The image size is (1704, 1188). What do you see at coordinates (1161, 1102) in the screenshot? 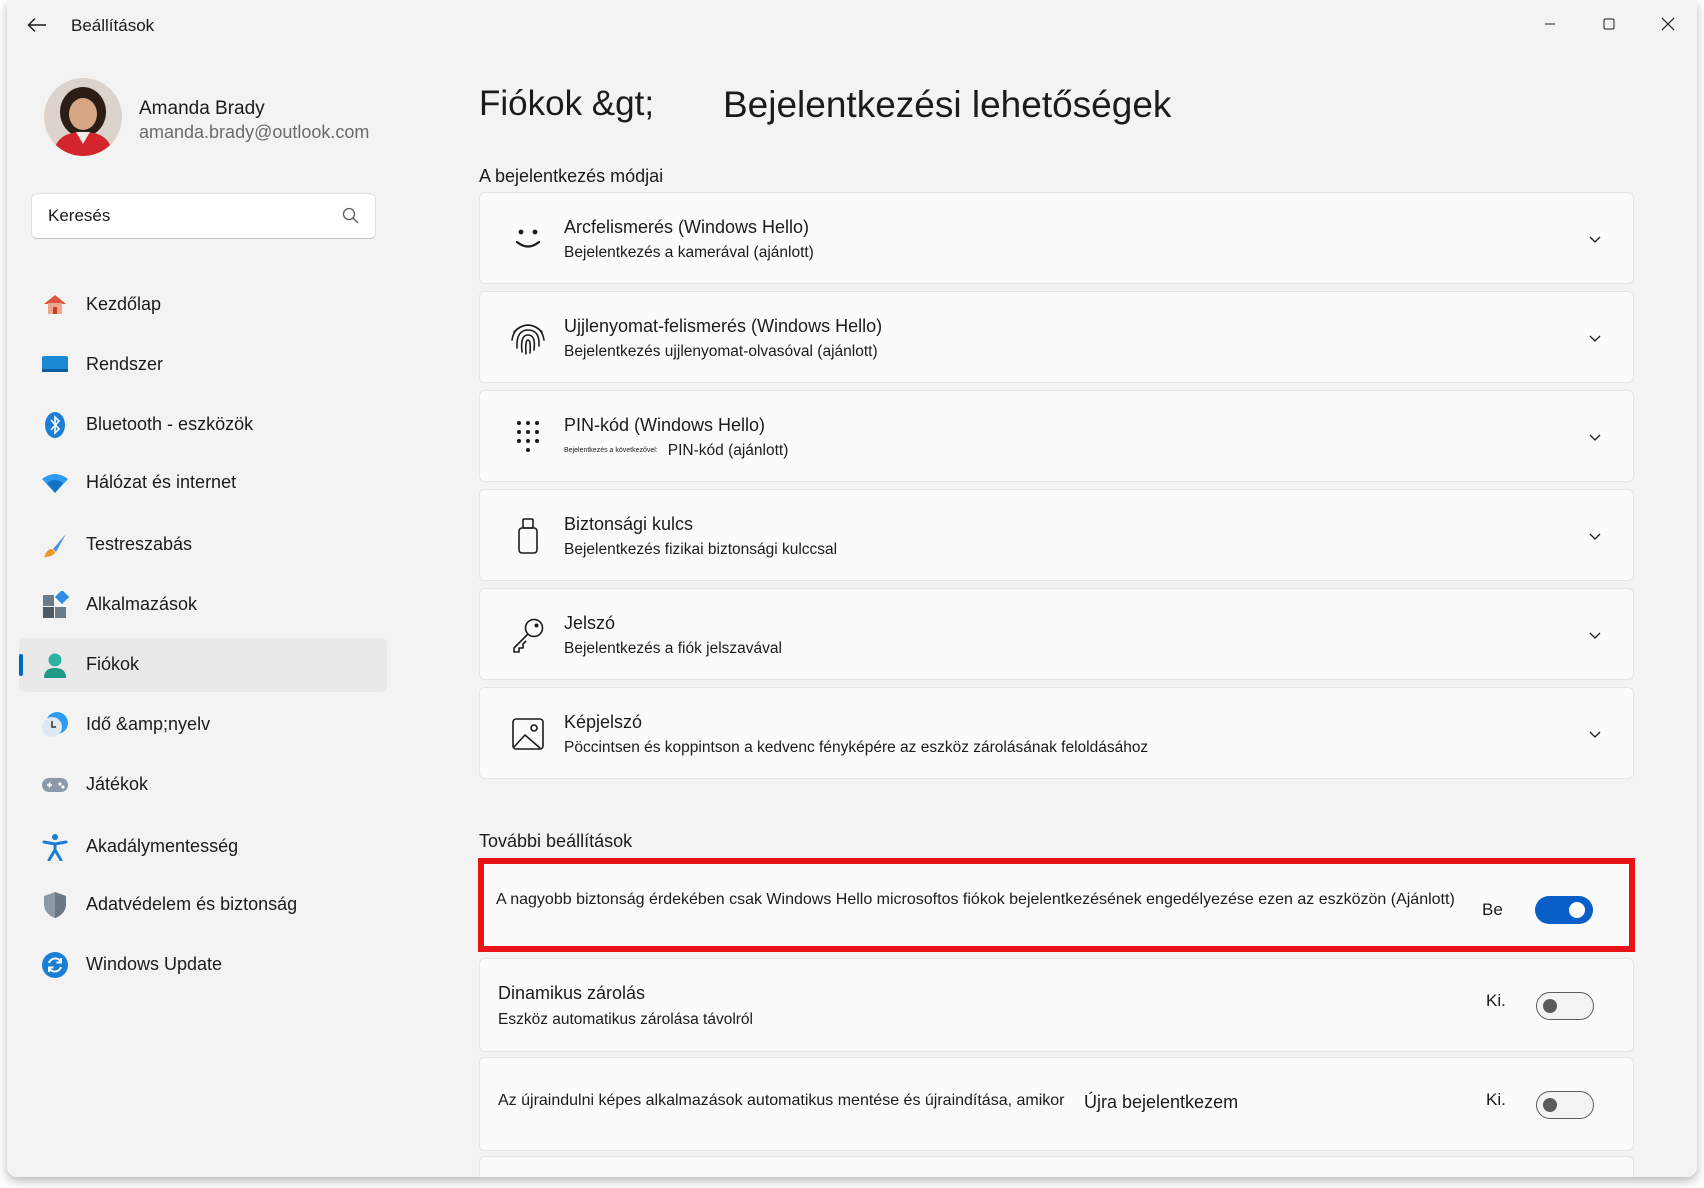
I see `setting-text-extra: Újra bejelentkezem` at bounding box center [1161, 1102].